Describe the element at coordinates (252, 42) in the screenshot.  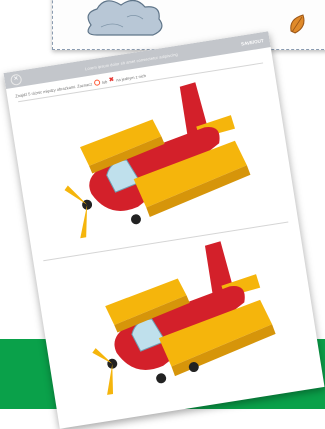
I see `save-button: SAVE/OUT` at that location.